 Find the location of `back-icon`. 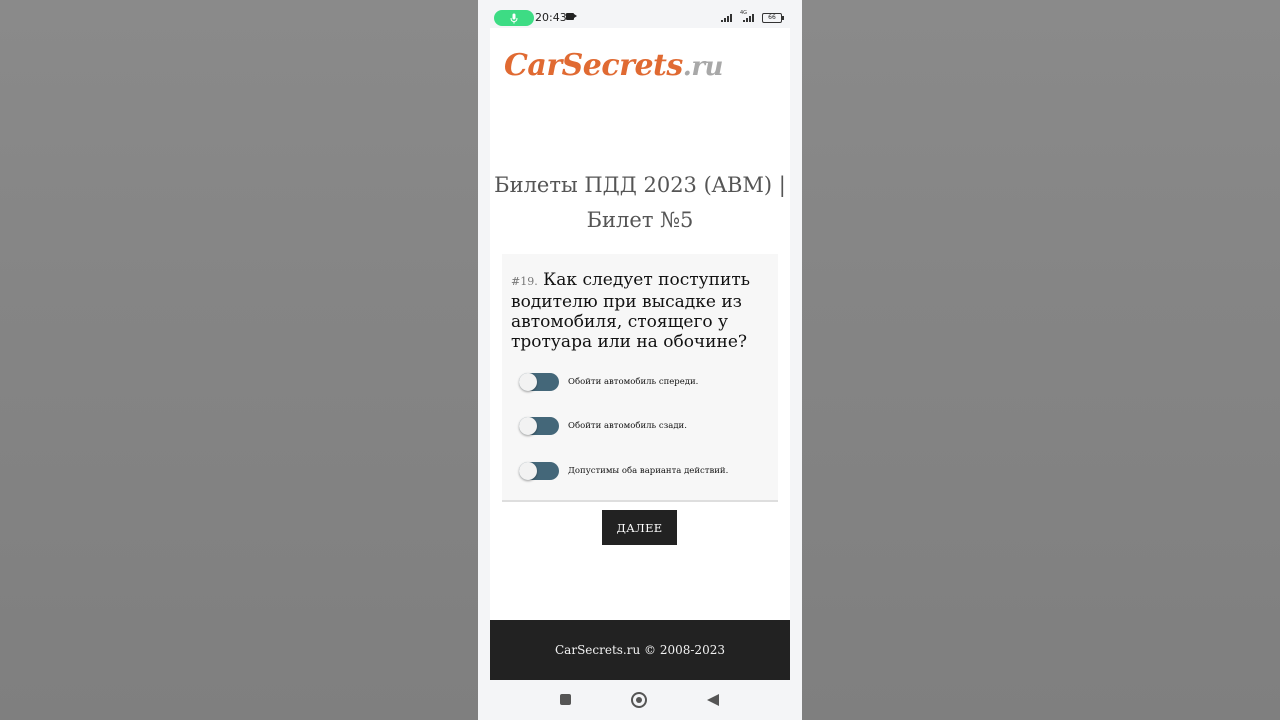

back-icon is located at coordinates (713, 700).